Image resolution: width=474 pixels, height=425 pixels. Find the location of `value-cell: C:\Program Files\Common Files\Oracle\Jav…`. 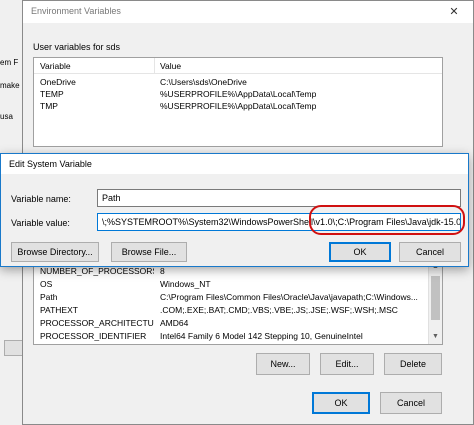

value-cell: C:\Program Files\Common Files\Oracle\Jav… is located at coordinates (289, 297).